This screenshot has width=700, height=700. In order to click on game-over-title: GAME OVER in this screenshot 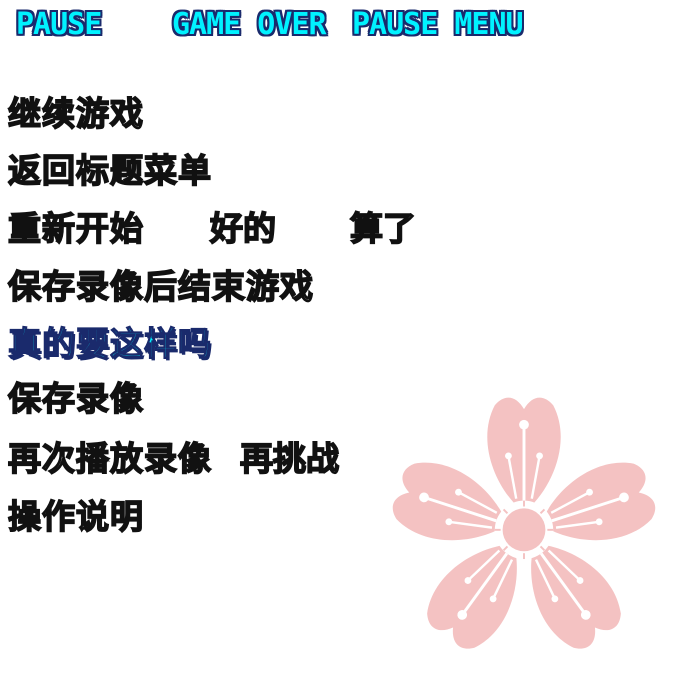, I will do `click(249, 24)`.